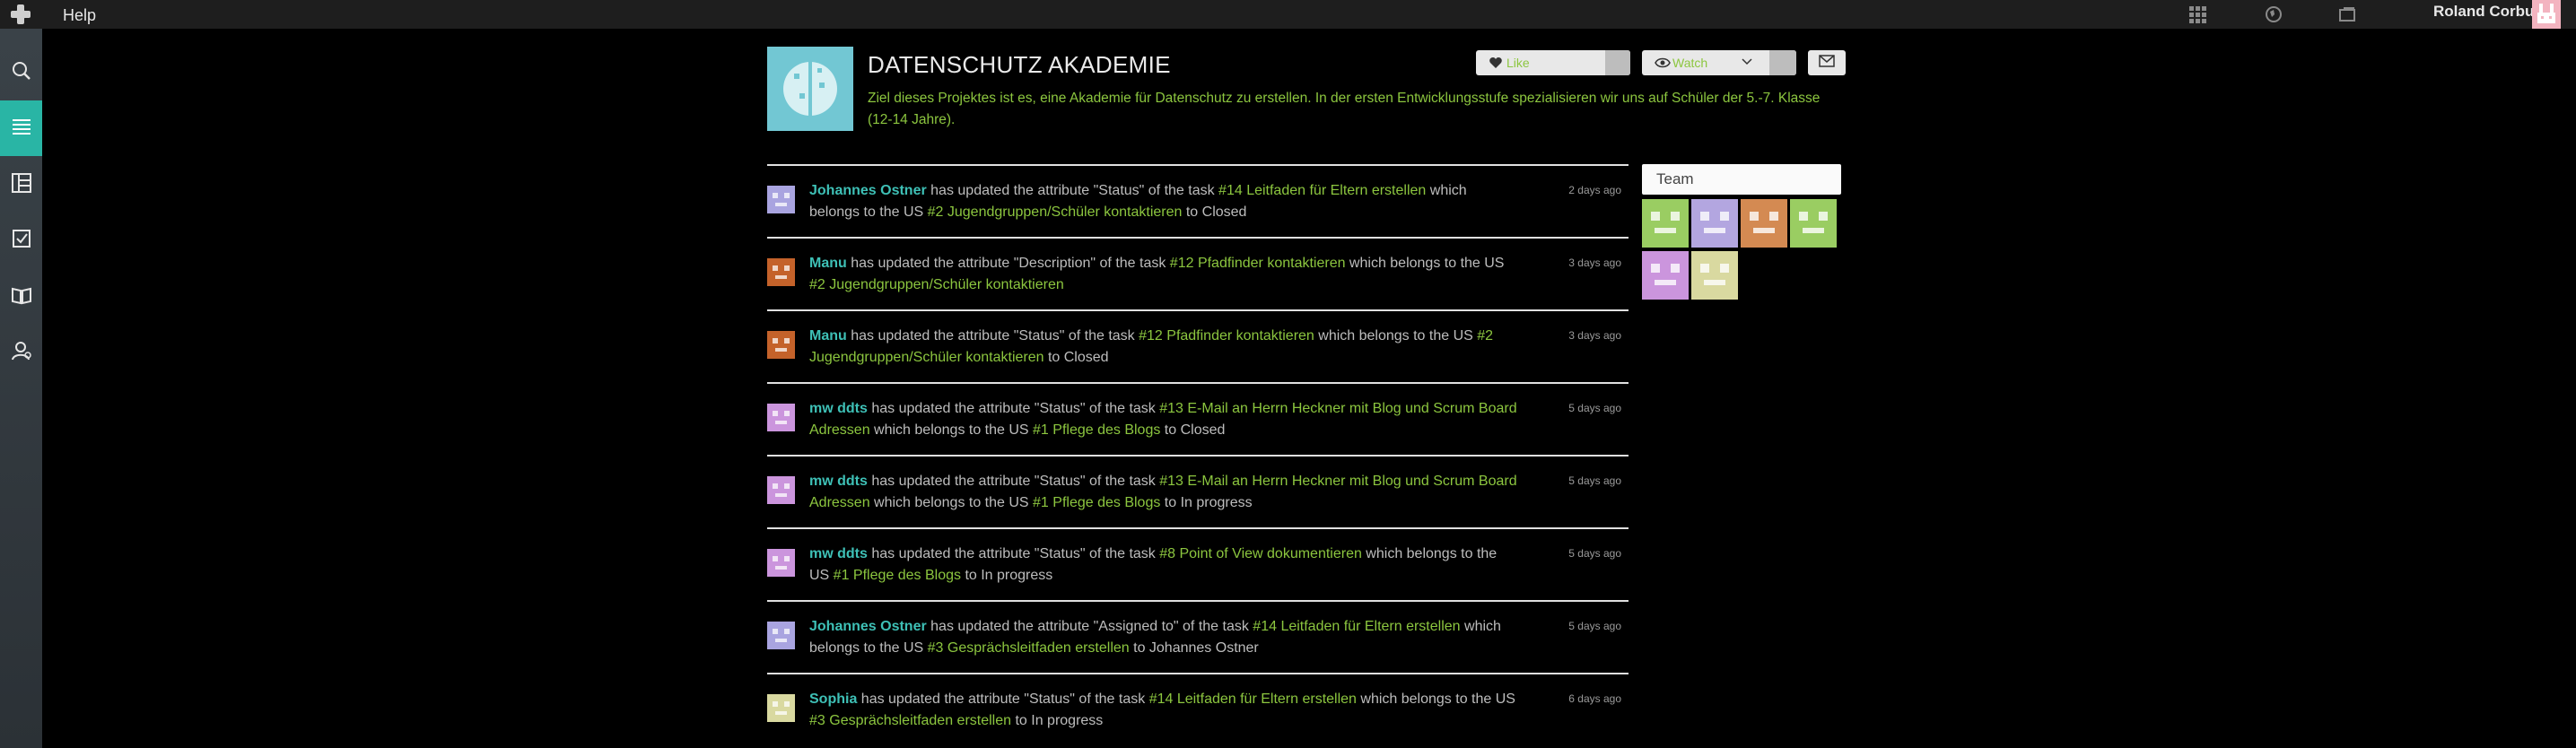 Image resolution: width=2576 pixels, height=748 pixels. What do you see at coordinates (21, 388) in the screenshot?
I see `main-sidebar` at bounding box center [21, 388].